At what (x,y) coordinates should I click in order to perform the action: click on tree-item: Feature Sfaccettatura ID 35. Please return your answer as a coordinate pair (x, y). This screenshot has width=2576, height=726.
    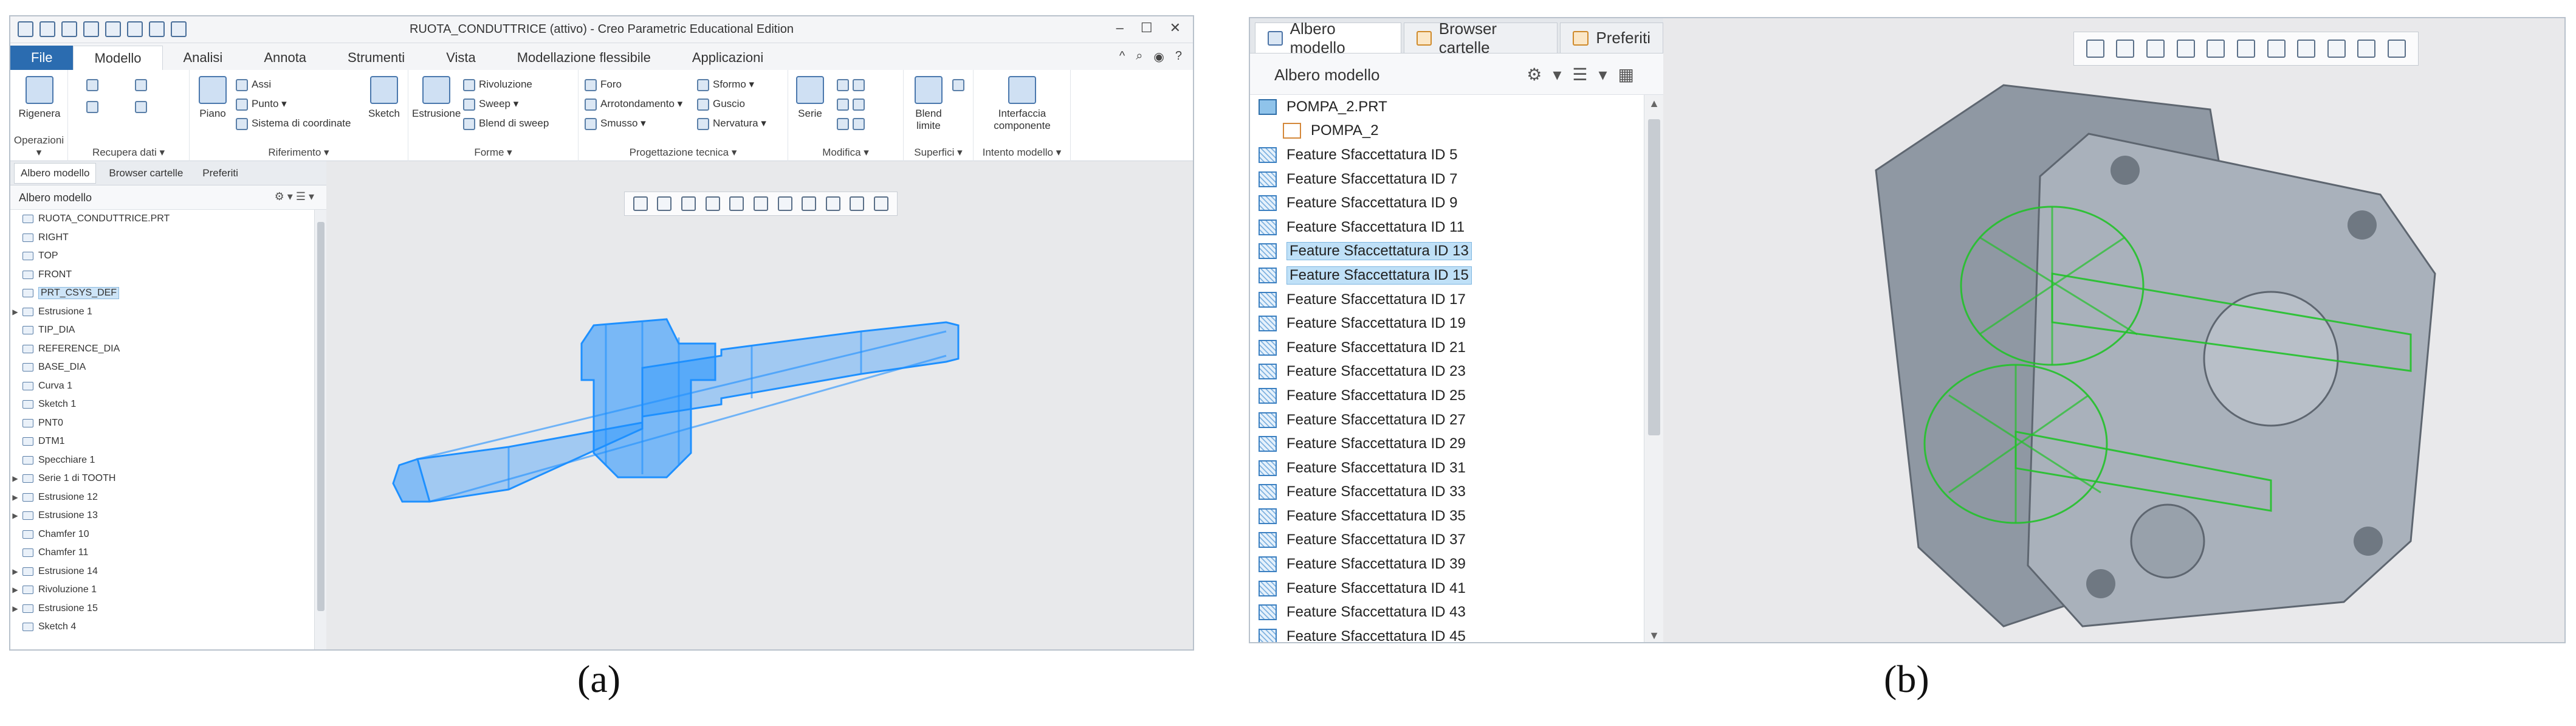
    Looking at the image, I should click on (1451, 516).